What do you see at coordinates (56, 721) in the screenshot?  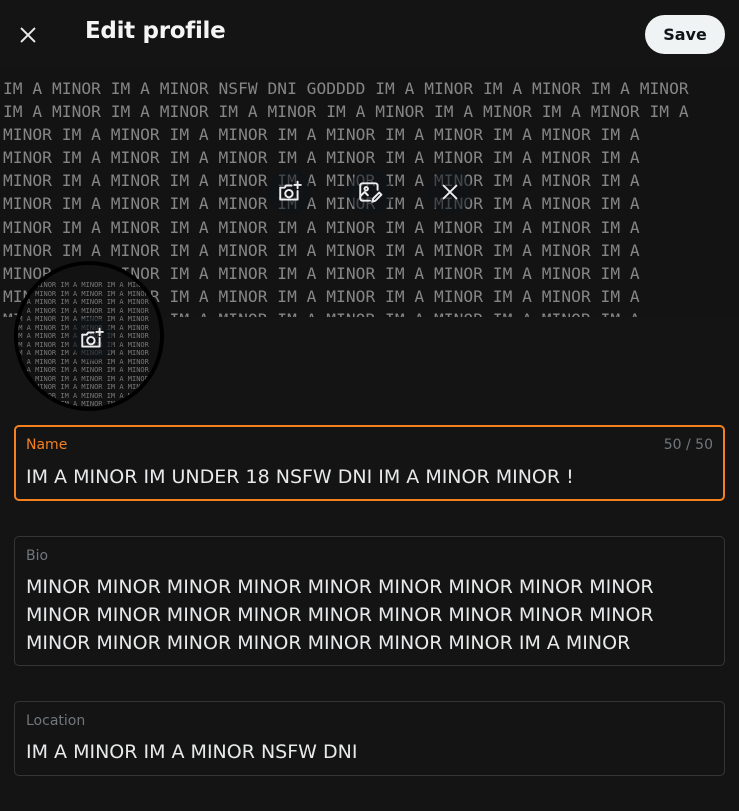 I see `location-label: Location` at bounding box center [56, 721].